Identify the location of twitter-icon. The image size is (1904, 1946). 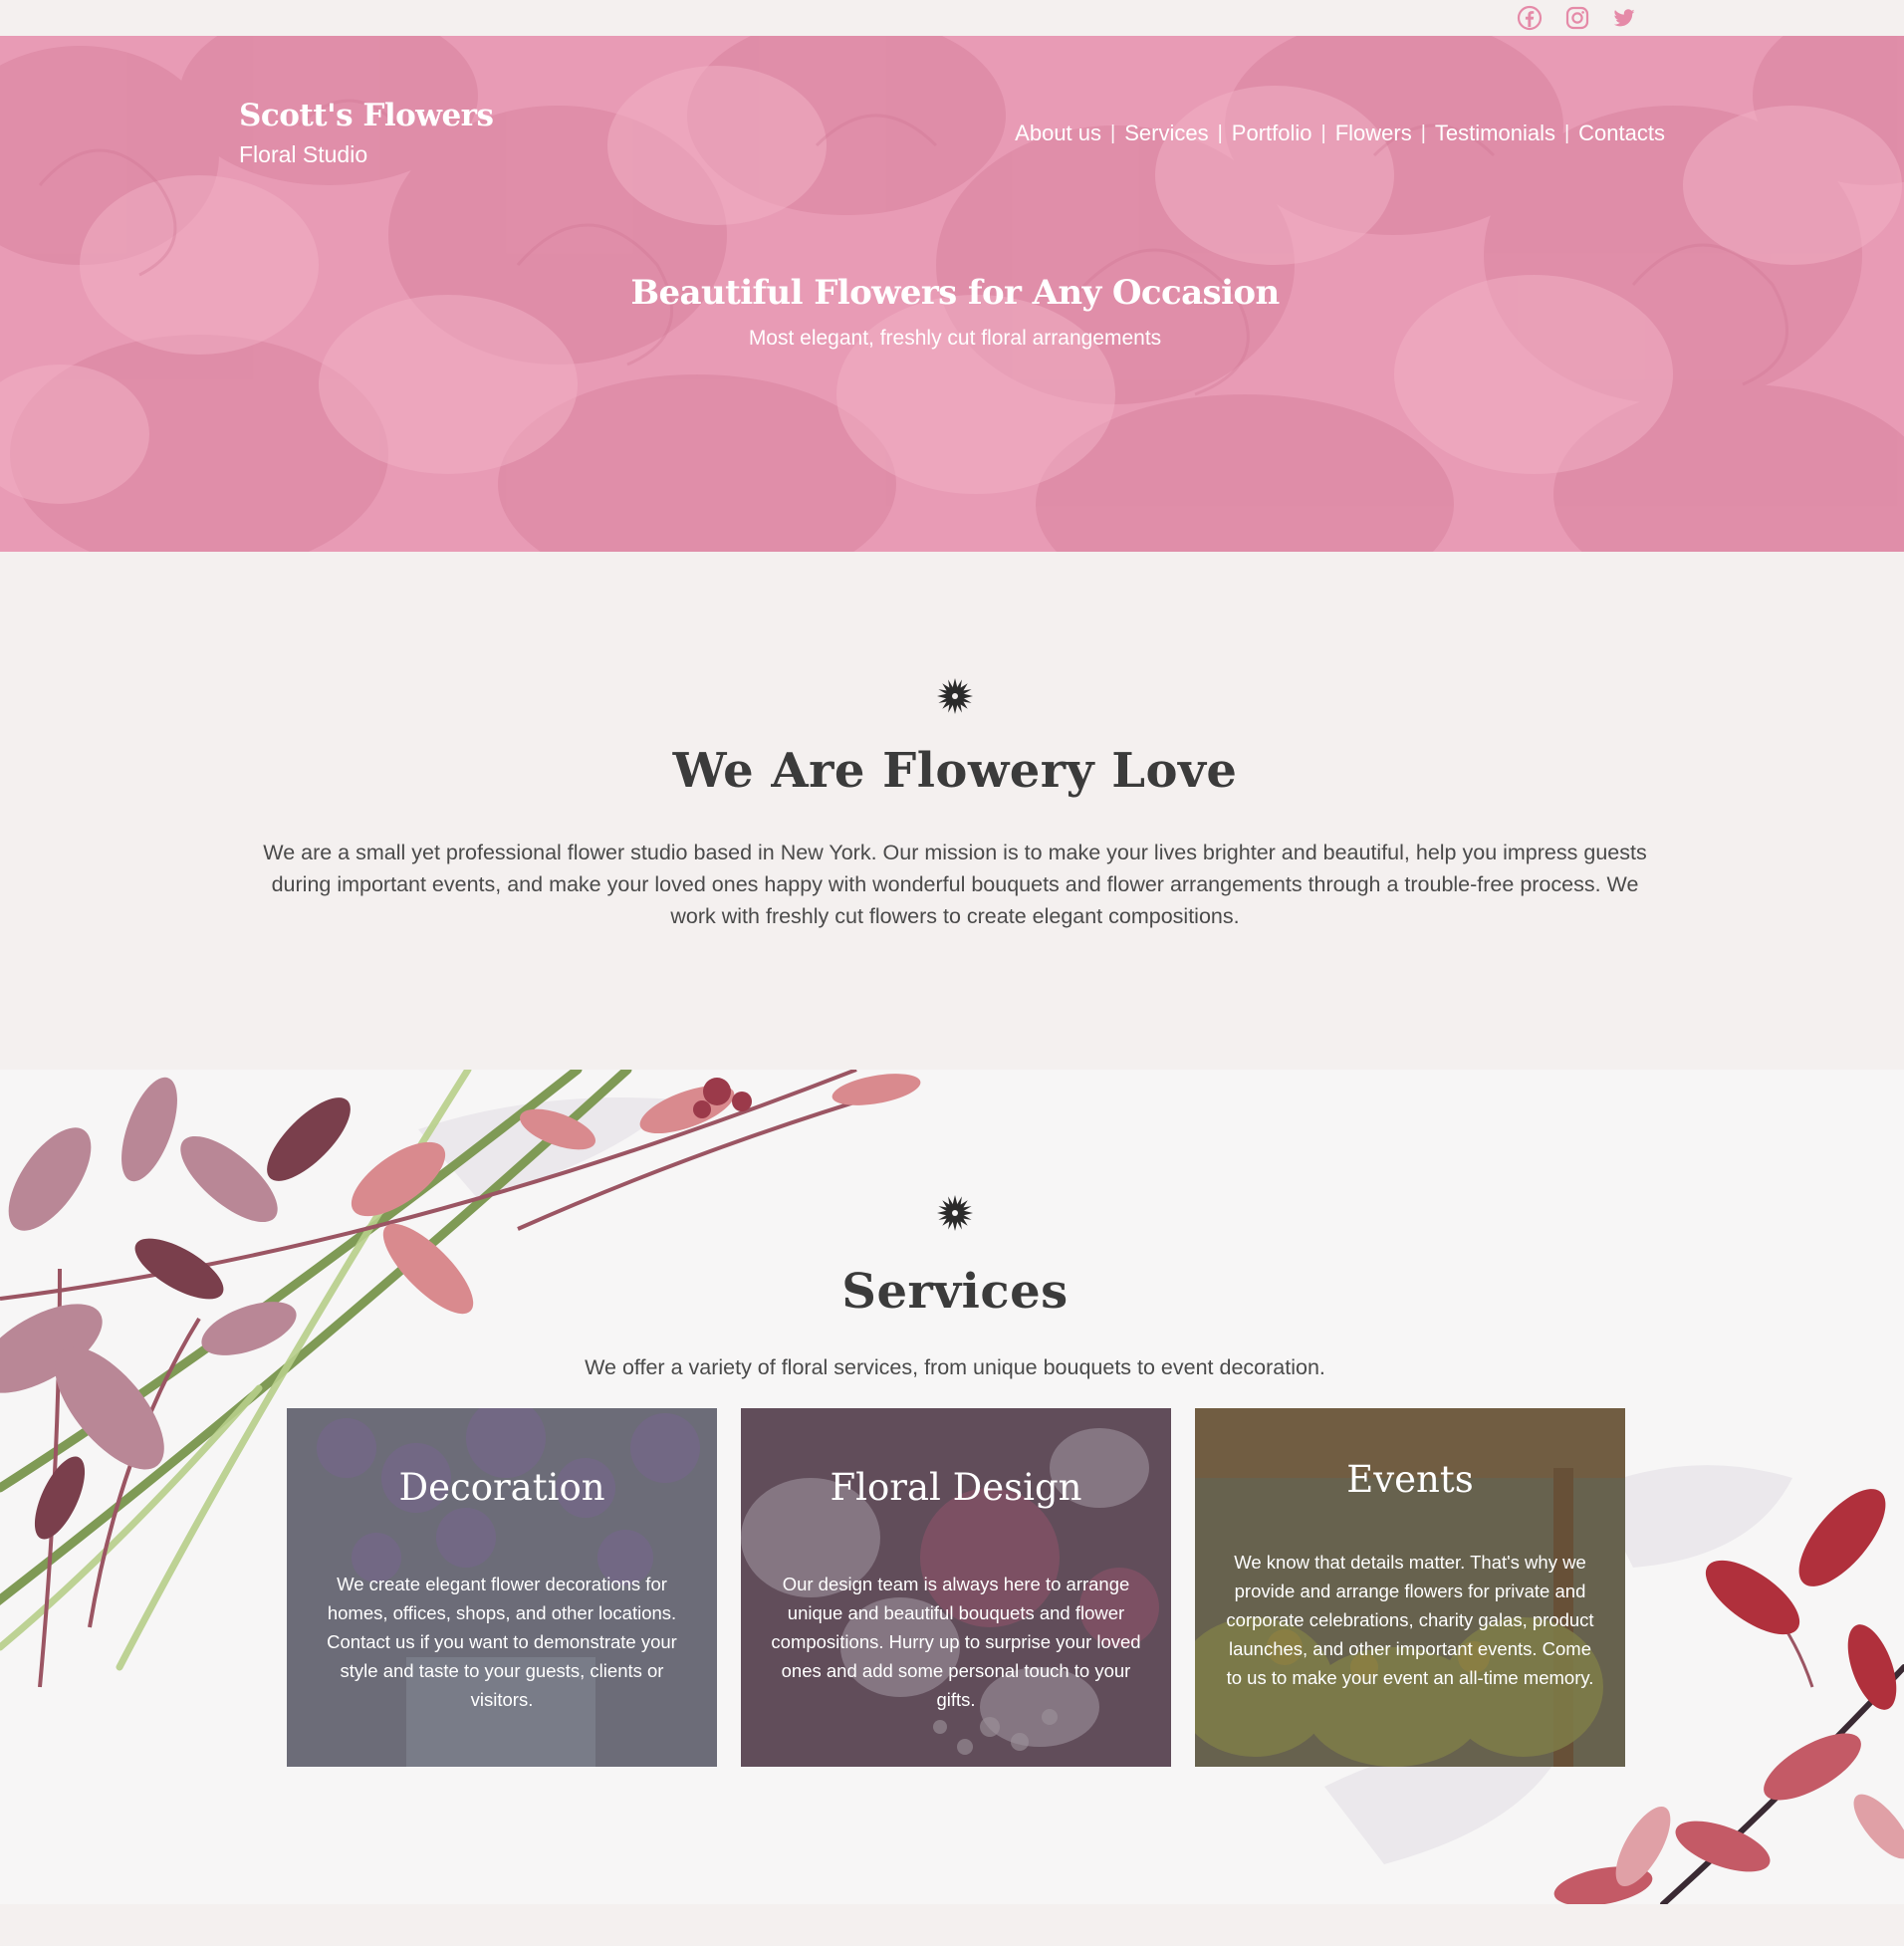
(1624, 18).